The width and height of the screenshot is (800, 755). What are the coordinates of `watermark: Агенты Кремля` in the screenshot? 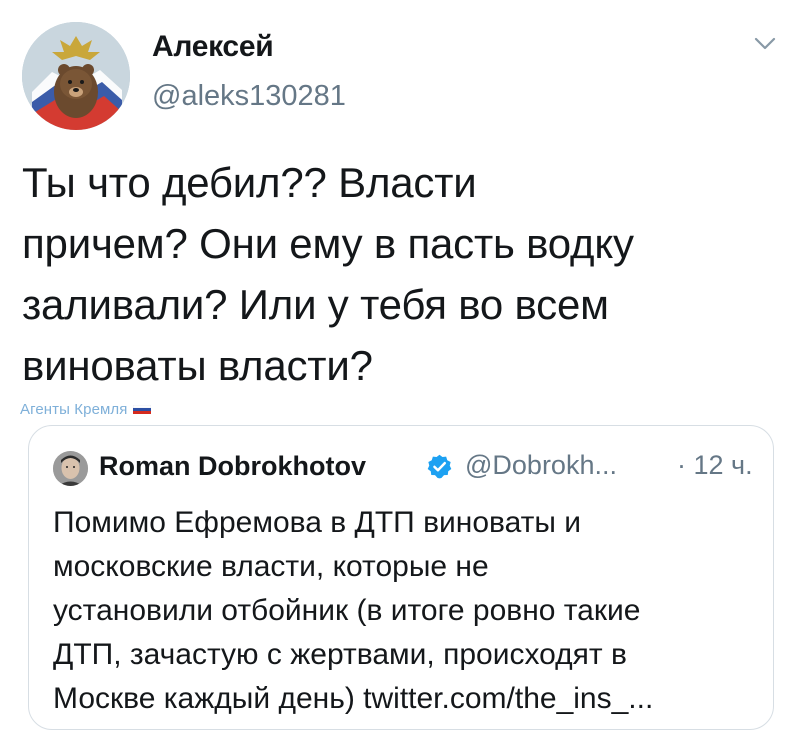 It's located at (85, 409).